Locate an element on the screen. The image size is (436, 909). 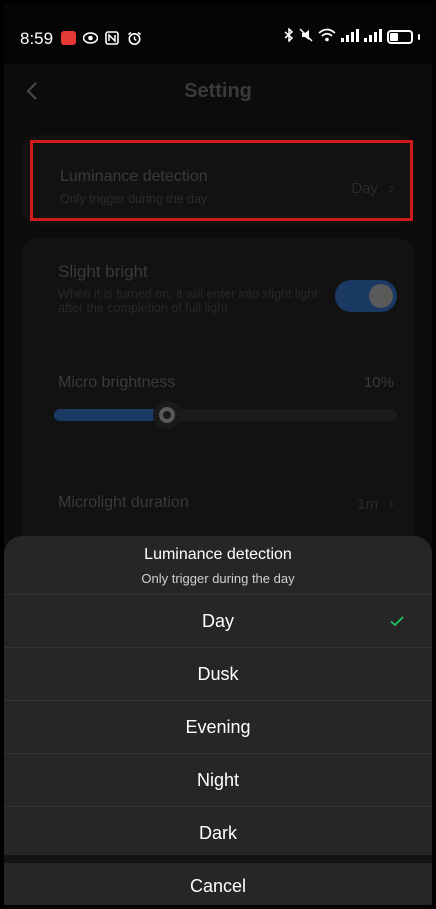
option-label: Night is located at coordinates (218, 779).